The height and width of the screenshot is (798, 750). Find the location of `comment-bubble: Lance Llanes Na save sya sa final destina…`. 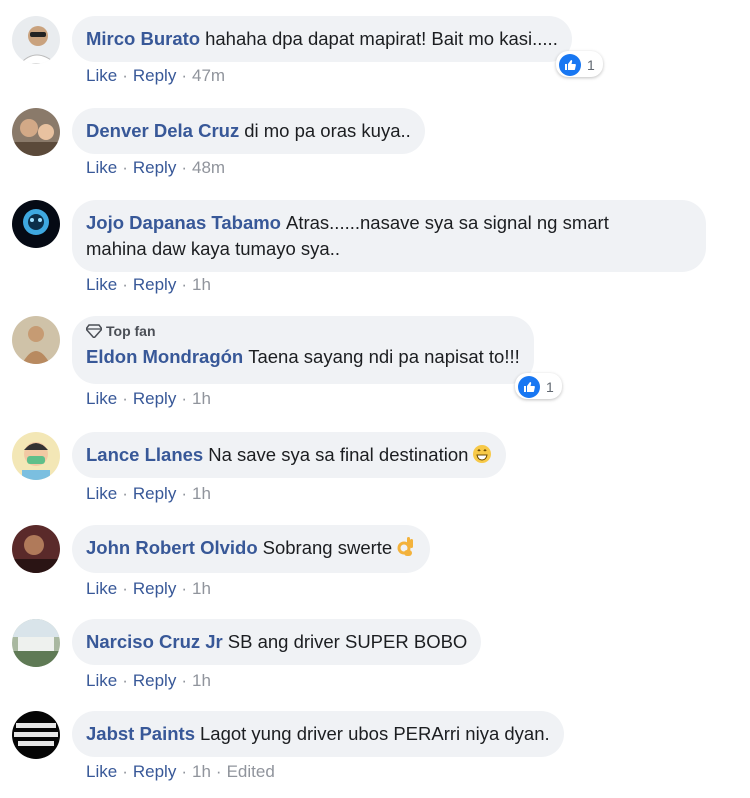

comment-bubble: Lance Llanes Na save sya sa final destina… is located at coordinates (289, 455).